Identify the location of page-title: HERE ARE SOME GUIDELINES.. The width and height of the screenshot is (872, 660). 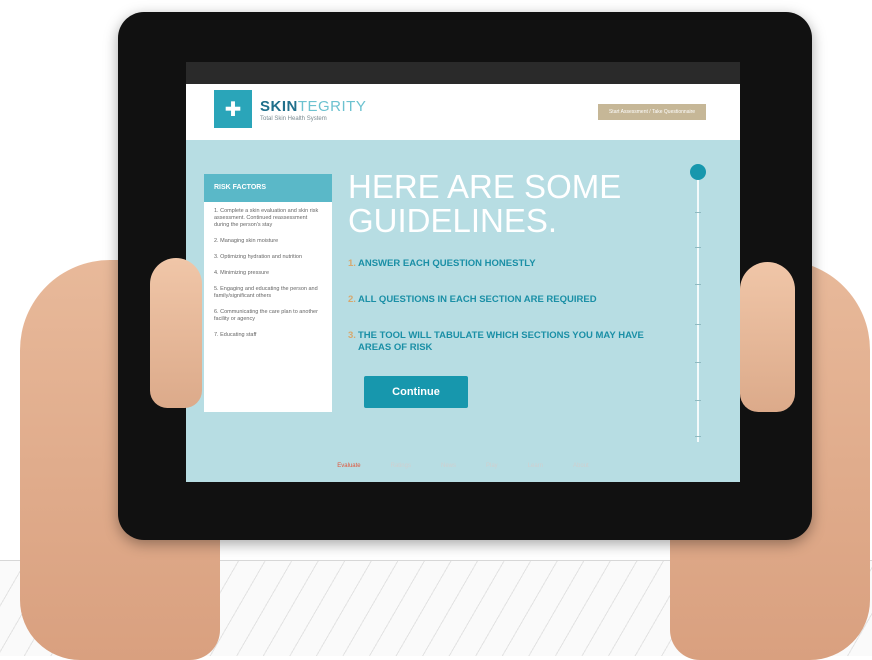
(485, 203).